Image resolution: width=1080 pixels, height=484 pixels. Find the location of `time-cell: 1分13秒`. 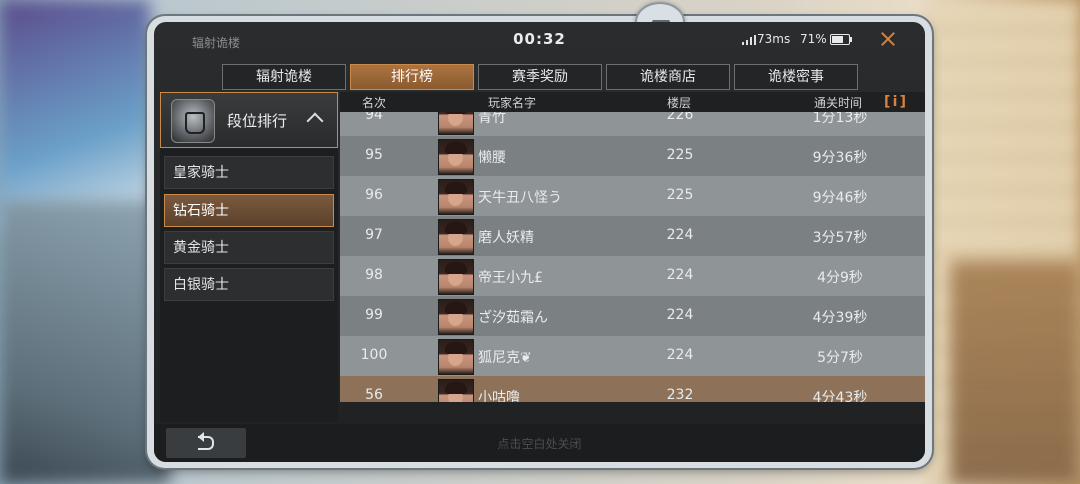

time-cell: 1分13秒 is located at coordinates (840, 119).